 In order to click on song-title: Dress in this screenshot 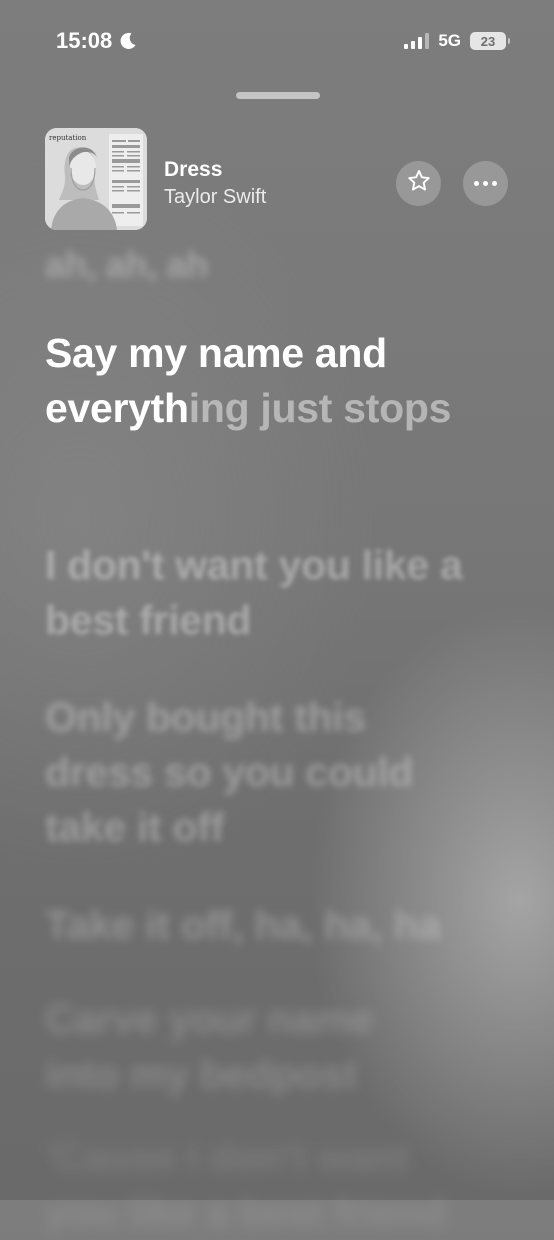, I will do `click(193, 170)`.